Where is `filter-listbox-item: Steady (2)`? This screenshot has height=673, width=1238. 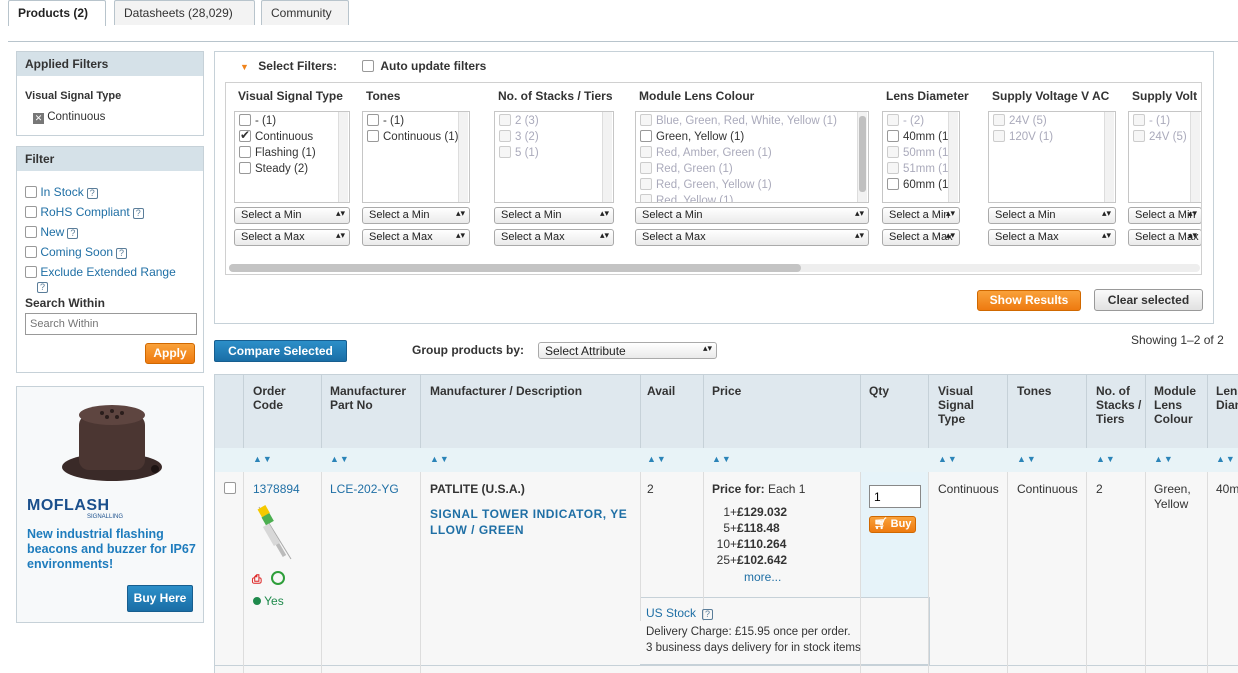 filter-listbox-item: Steady (2) is located at coordinates (292, 170).